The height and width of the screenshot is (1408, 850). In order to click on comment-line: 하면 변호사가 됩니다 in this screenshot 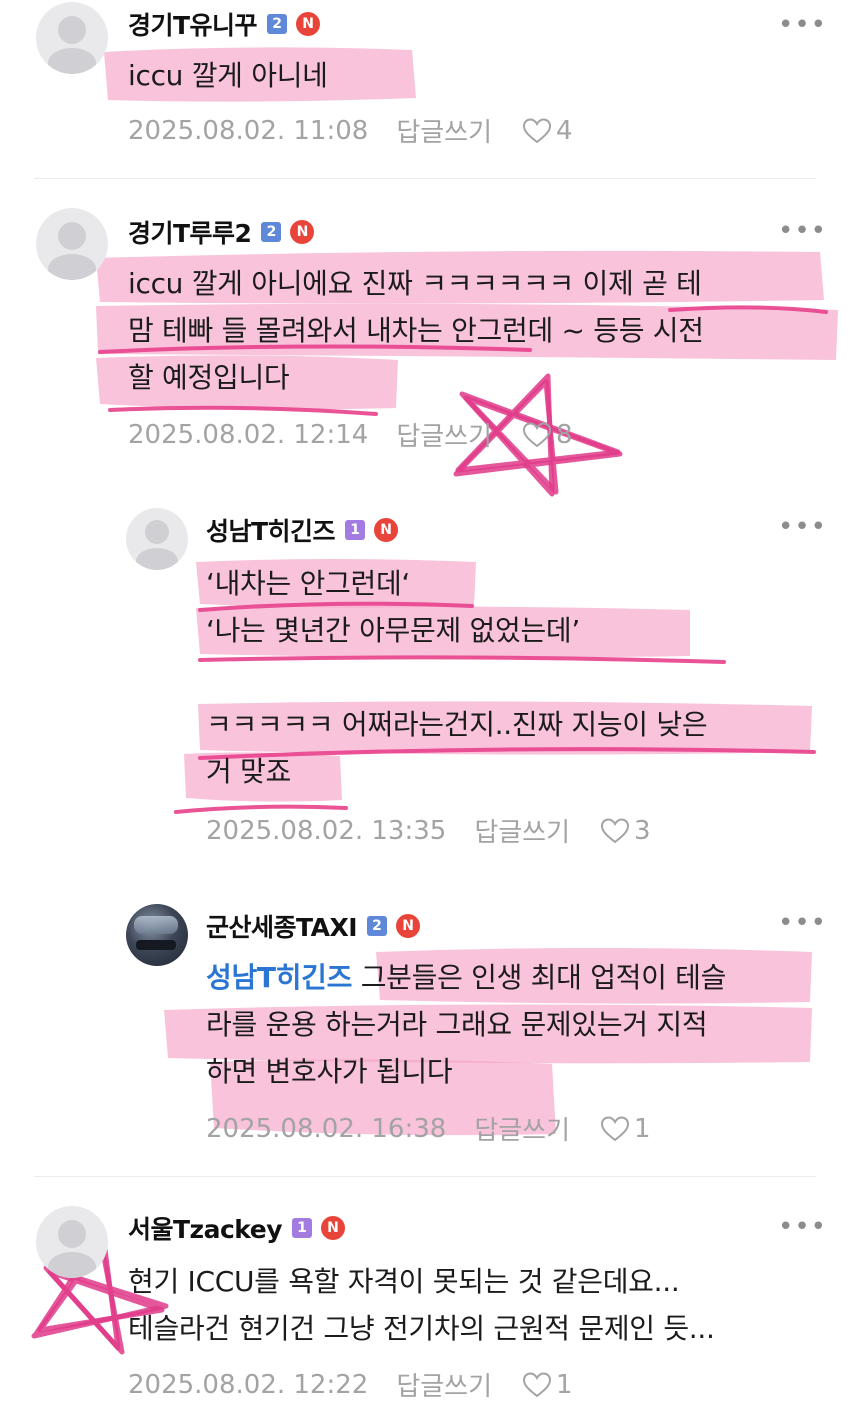, I will do `click(329, 1071)`.